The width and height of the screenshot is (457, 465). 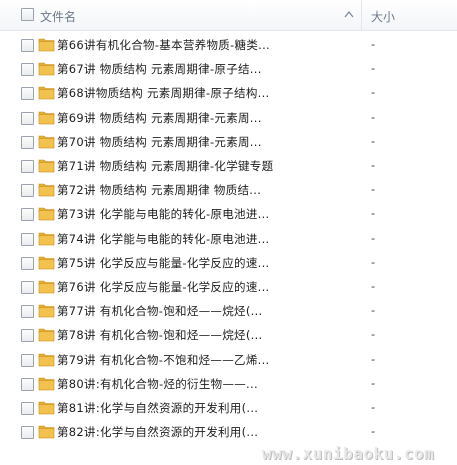 I want to click on file-row: 第69讲 物质结构 元素周期律-元素周... -, so click(x=228, y=118).